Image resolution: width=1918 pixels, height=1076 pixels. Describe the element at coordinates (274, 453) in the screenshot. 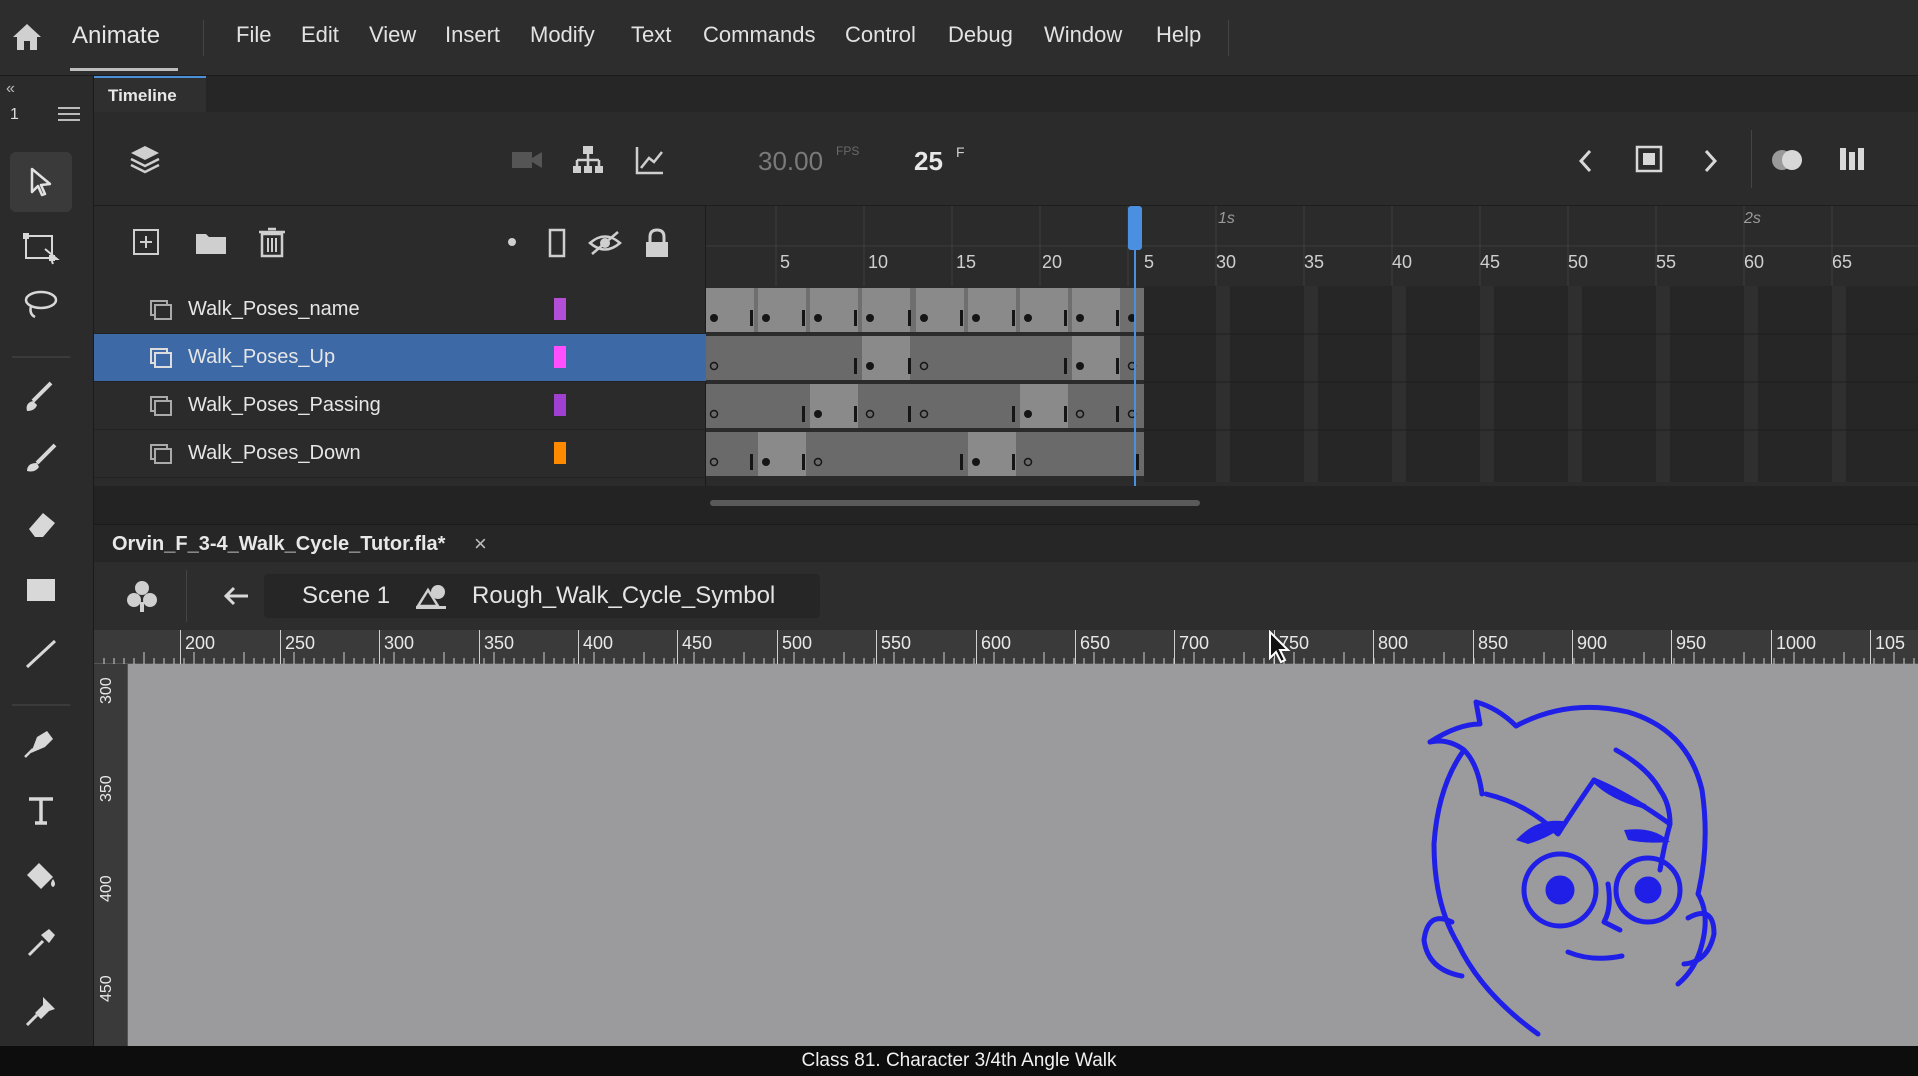

I see `layer-name: Walk_Poses_Down` at that location.